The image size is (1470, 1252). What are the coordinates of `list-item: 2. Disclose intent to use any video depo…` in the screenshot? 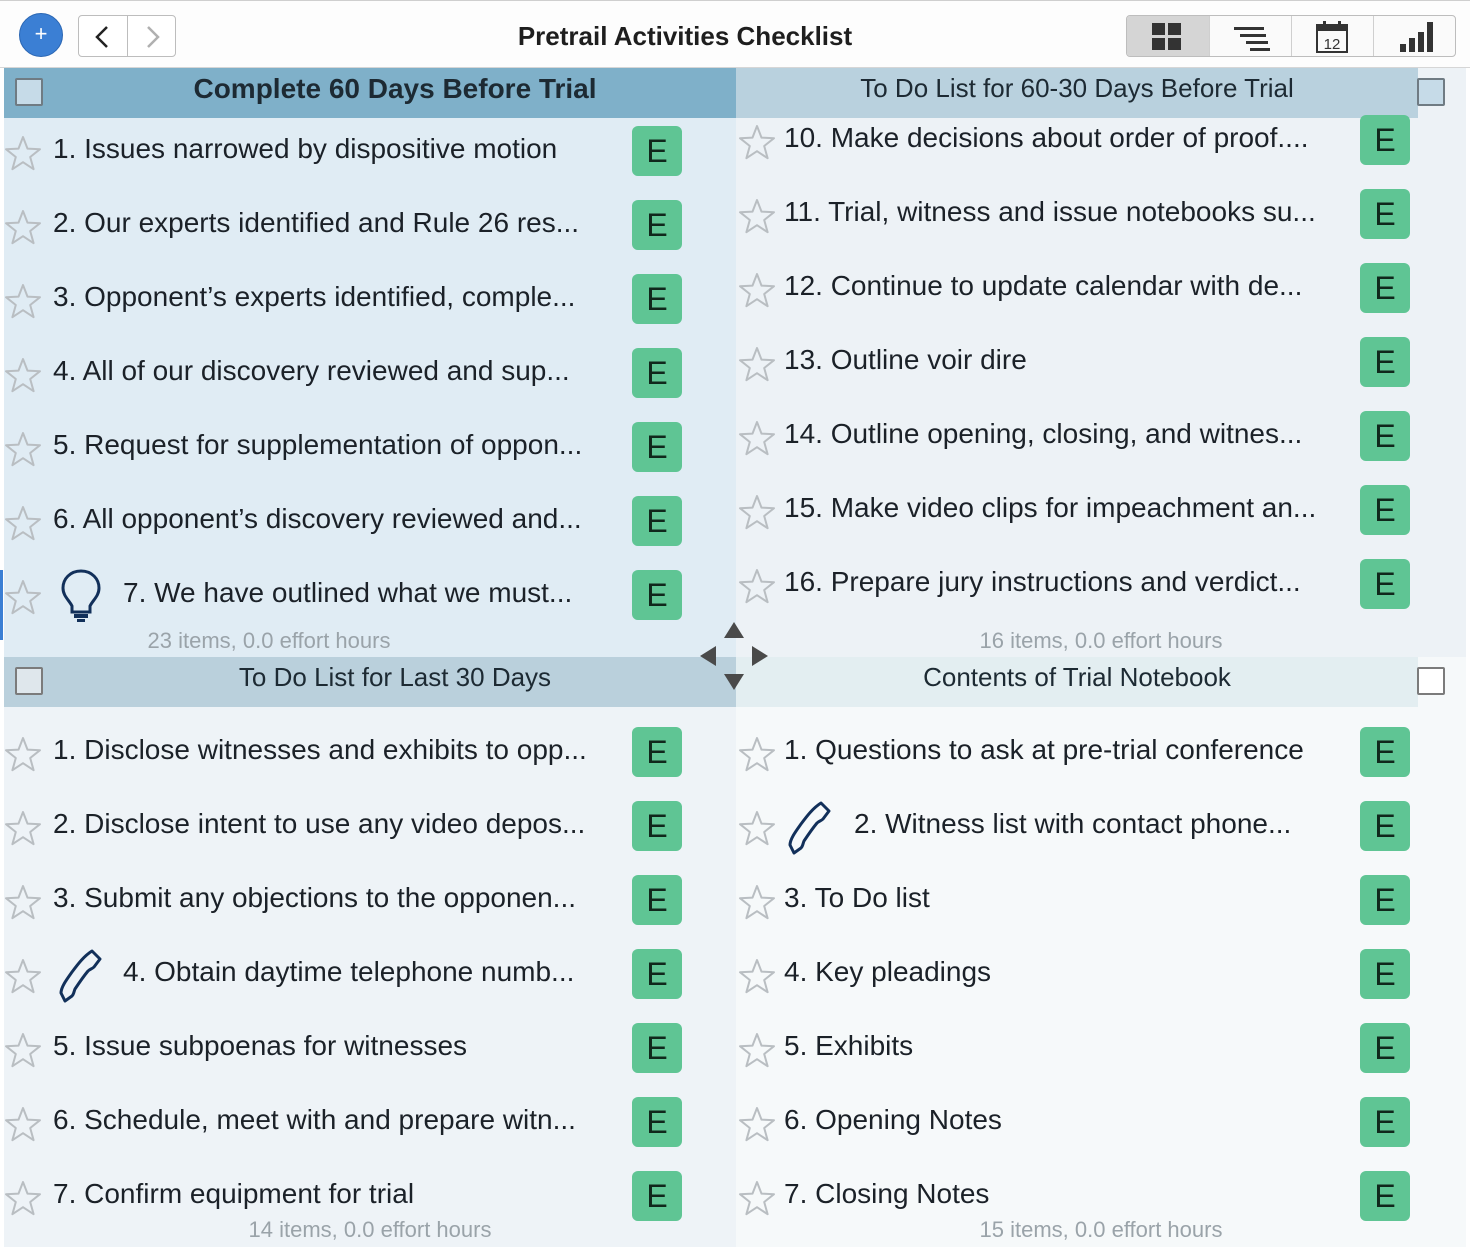 It's located at (370, 828).